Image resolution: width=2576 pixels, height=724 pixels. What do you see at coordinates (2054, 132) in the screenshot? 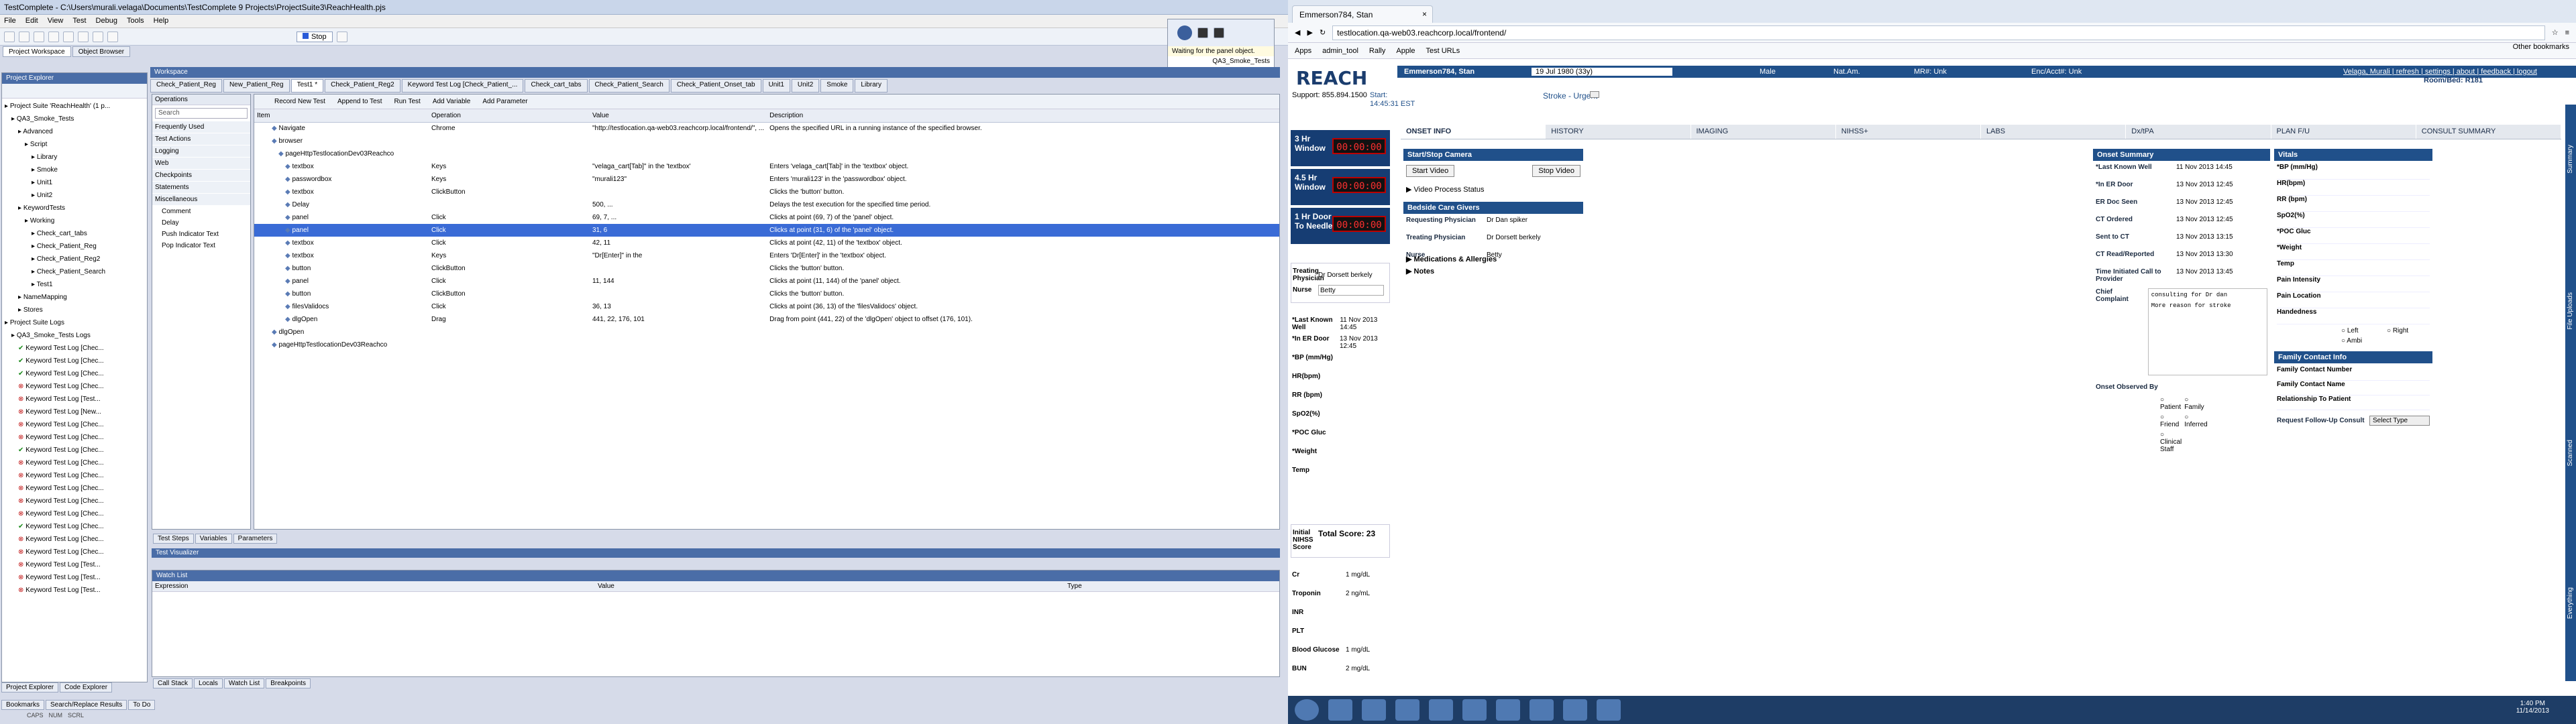
I see `tab-labs: LABS` at bounding box center [2054, 132].